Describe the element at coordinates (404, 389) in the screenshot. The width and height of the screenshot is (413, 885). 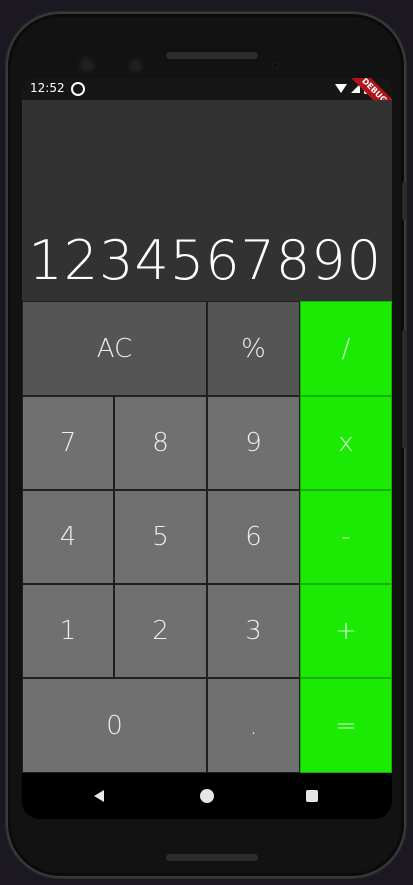
I see `volume-button` at that location.